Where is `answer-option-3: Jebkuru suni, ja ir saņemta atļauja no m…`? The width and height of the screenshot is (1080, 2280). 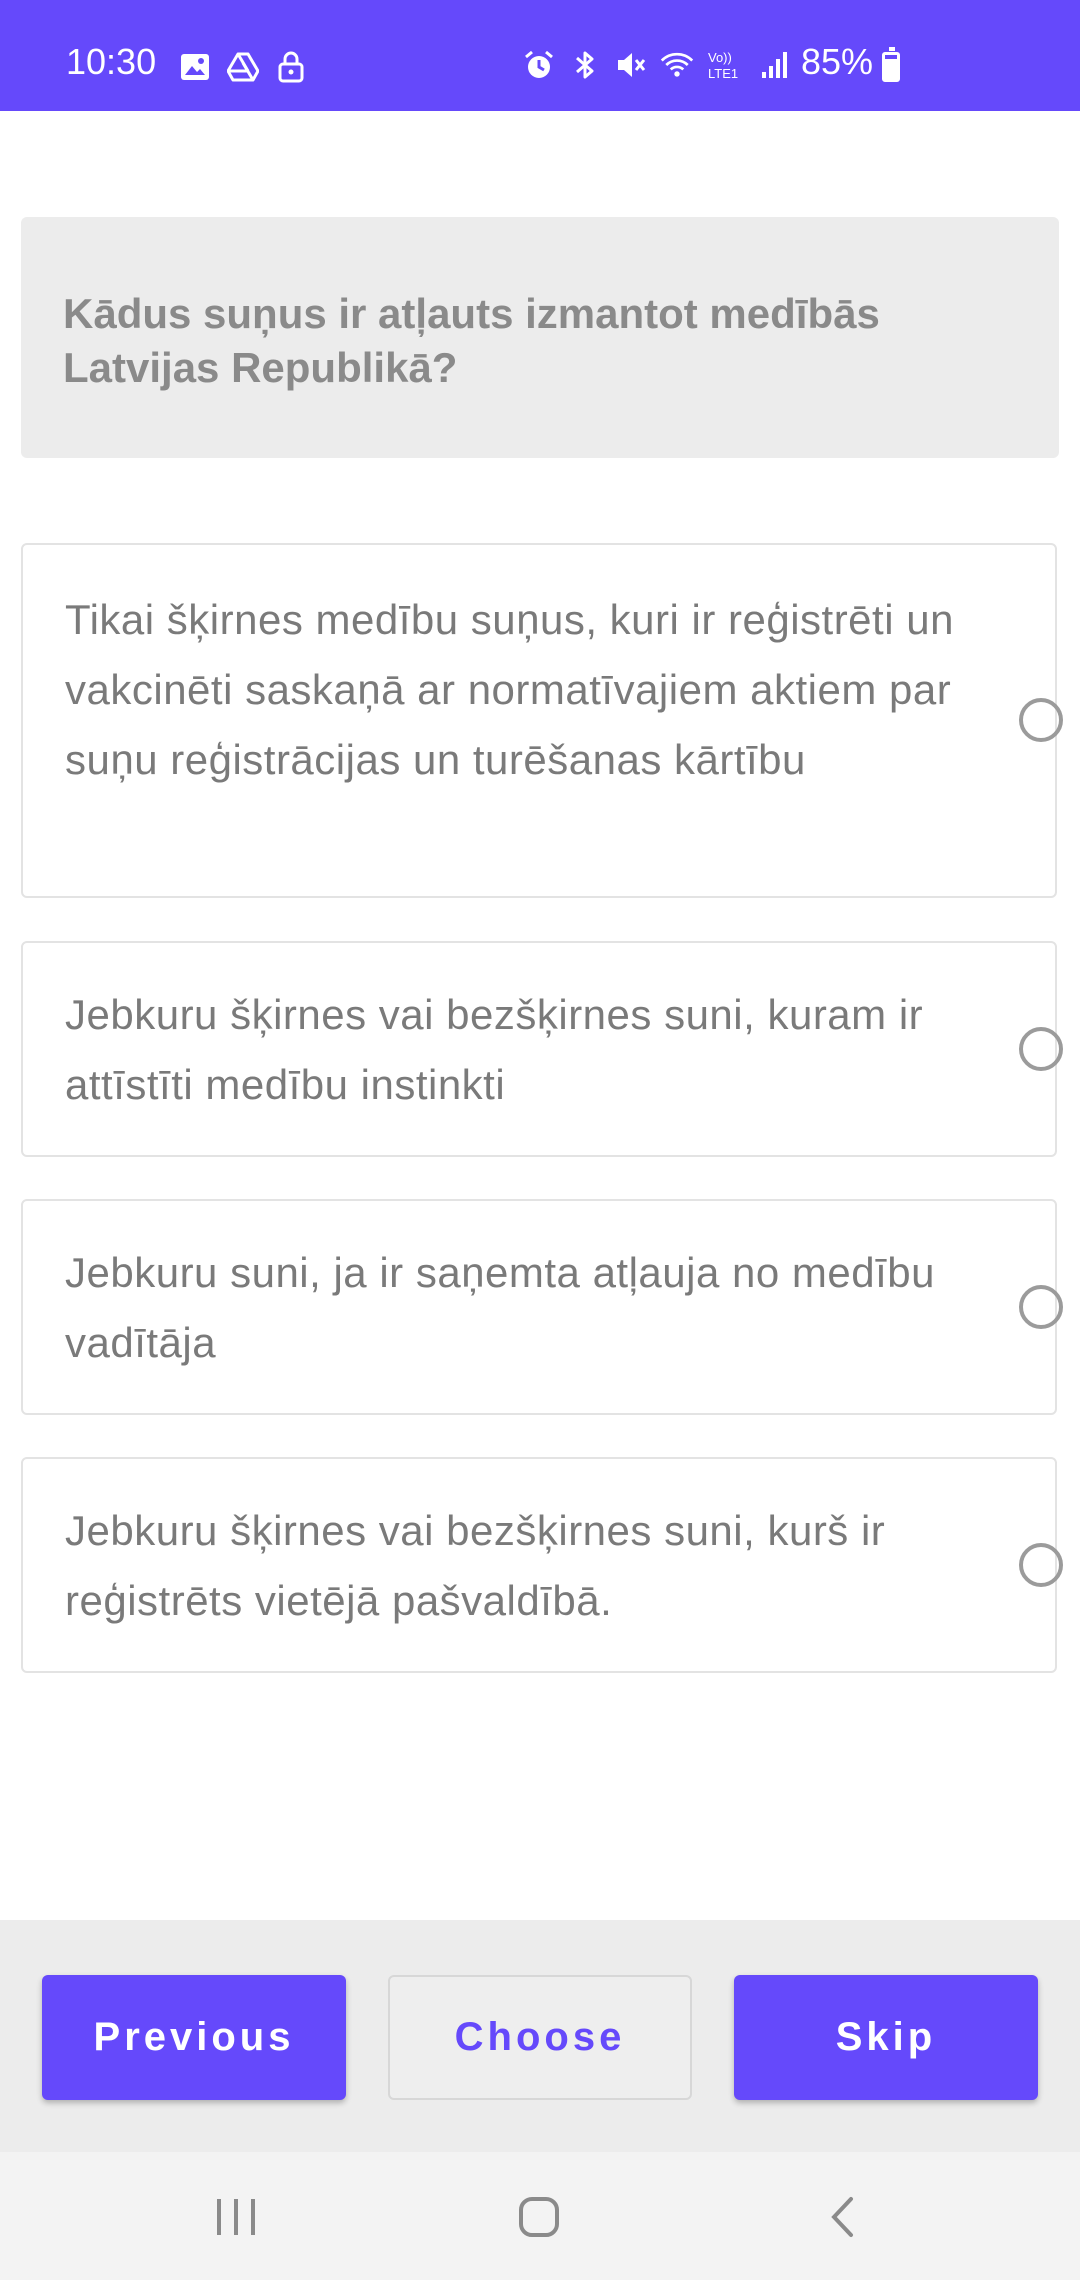 answer-option-3: Jebkuru suni, ja ir saņemta atļauja no m… is located at coordinates (542, 1307).